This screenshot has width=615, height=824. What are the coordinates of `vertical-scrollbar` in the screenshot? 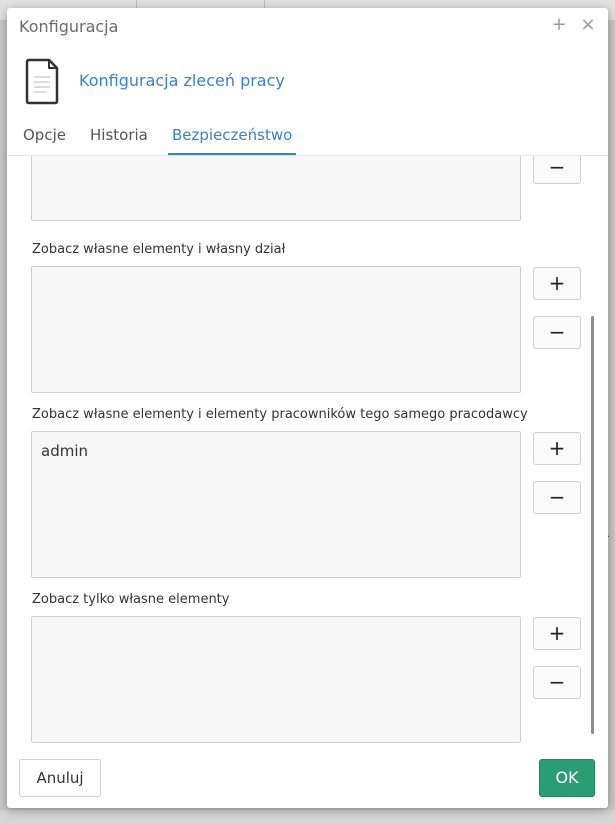 It's located at (592, 525).